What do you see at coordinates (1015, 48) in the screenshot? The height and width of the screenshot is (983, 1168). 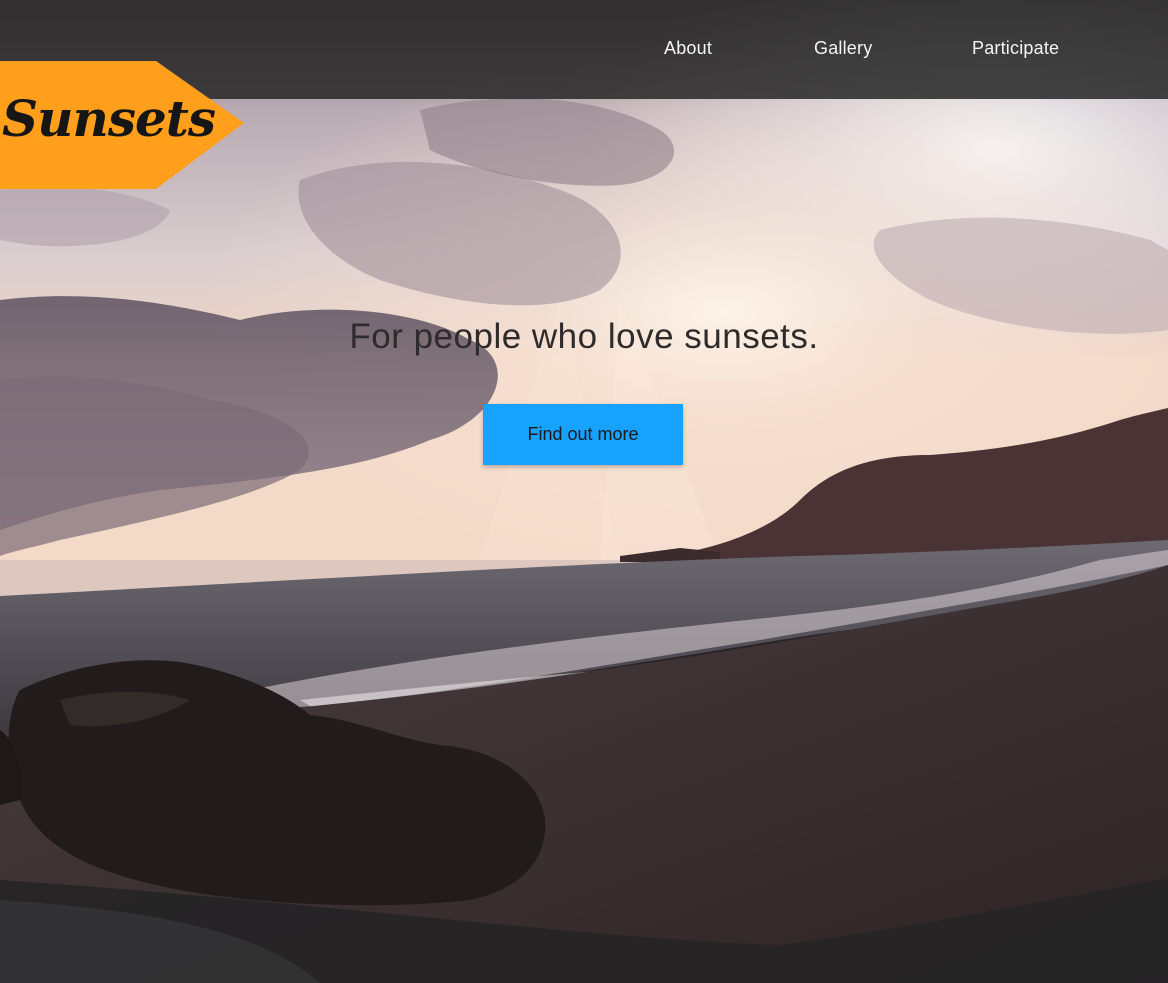 I see `nav-link-participate: Participate` at bounding box center [1015, 48].